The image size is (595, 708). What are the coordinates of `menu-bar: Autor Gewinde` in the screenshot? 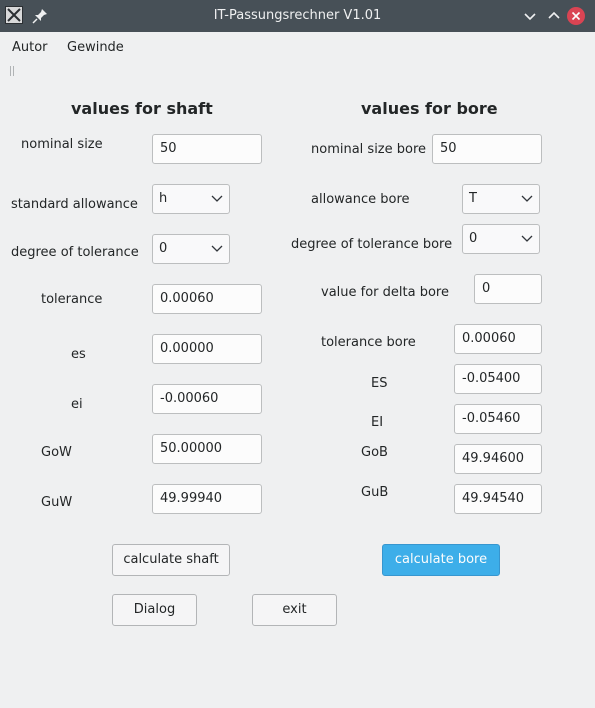 It's located at (297, 46).